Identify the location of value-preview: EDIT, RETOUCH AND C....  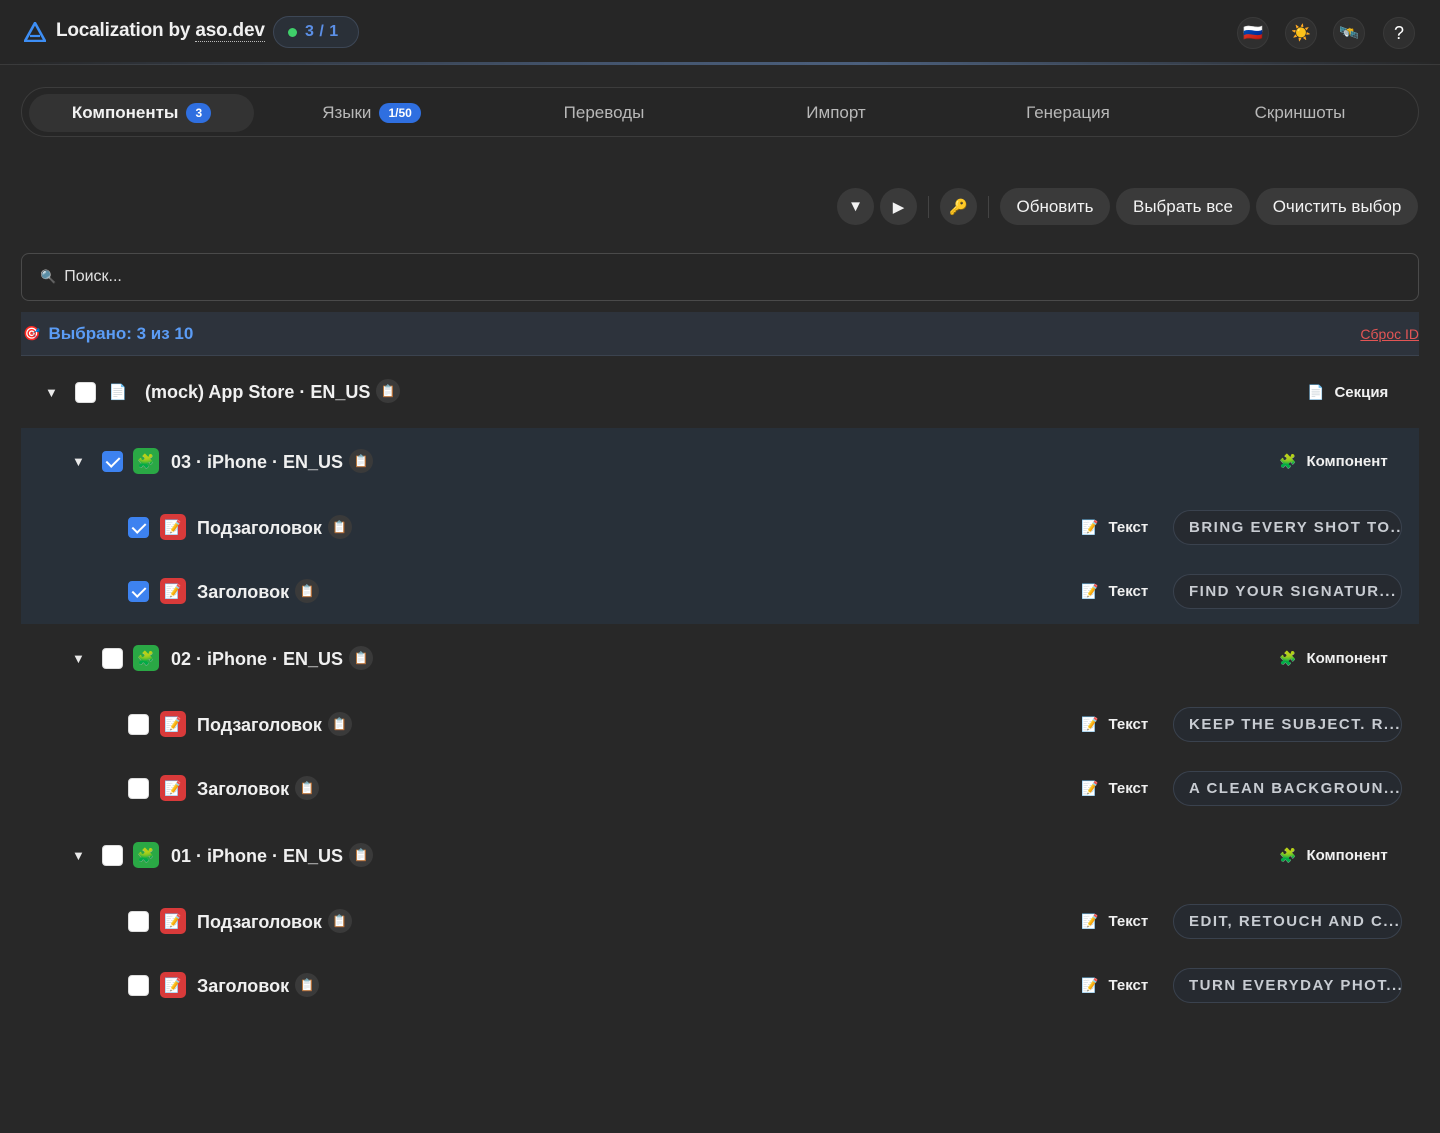
(1287, 921).